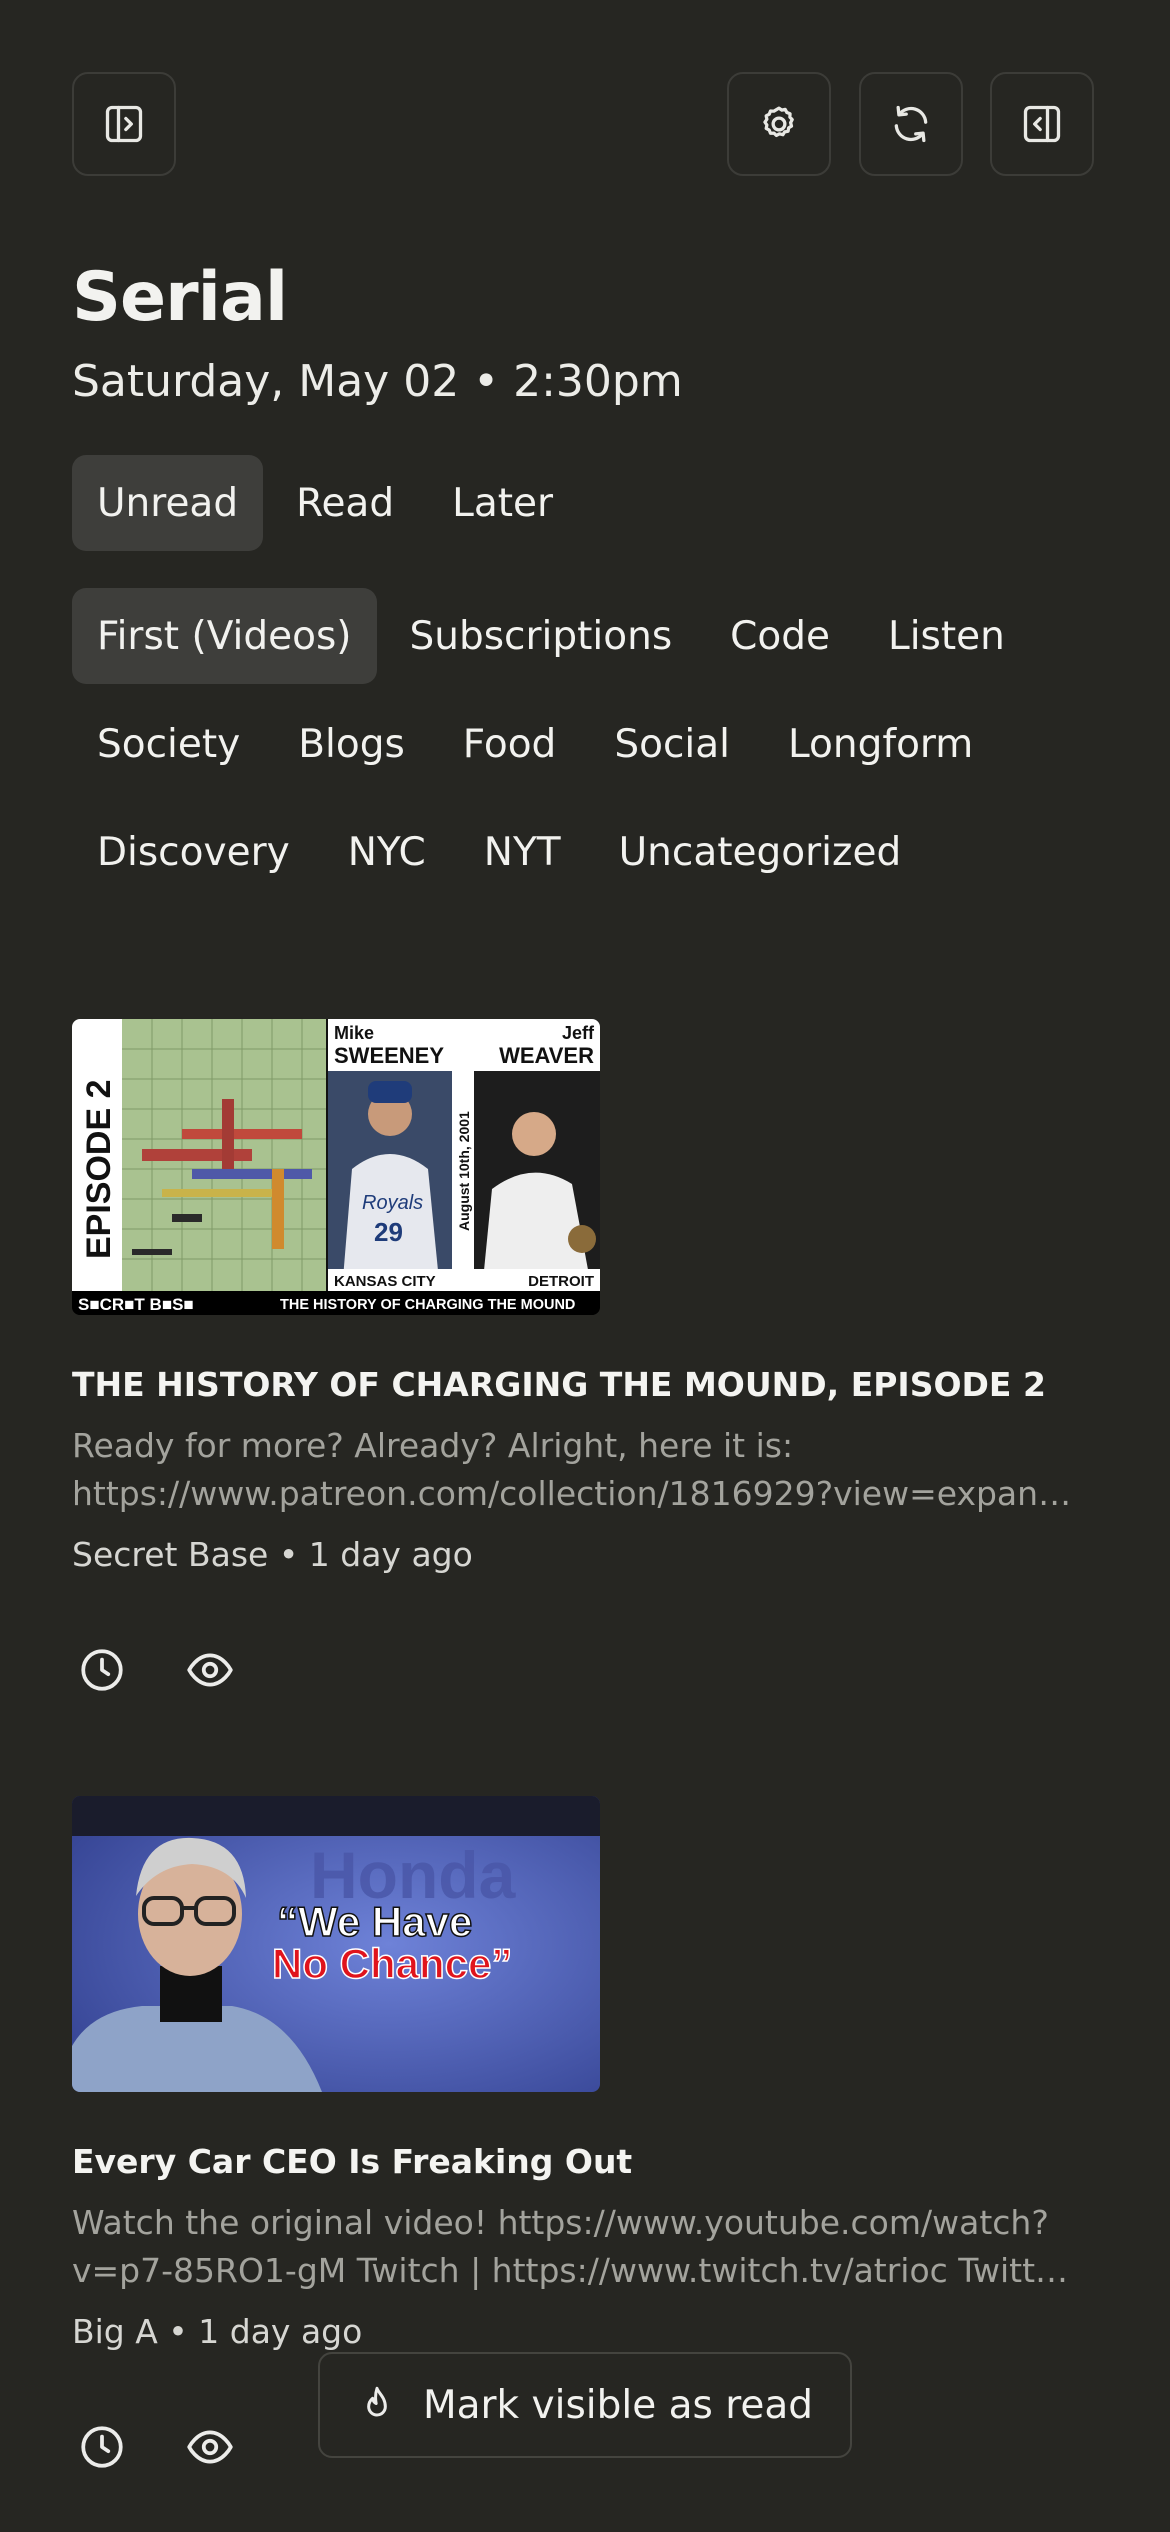 The width and height of the screenshot is (1170, 2532). Describe the element at coordinates (351, 744) in the screenshot. I see `category-blogs: Blogs` at that location.